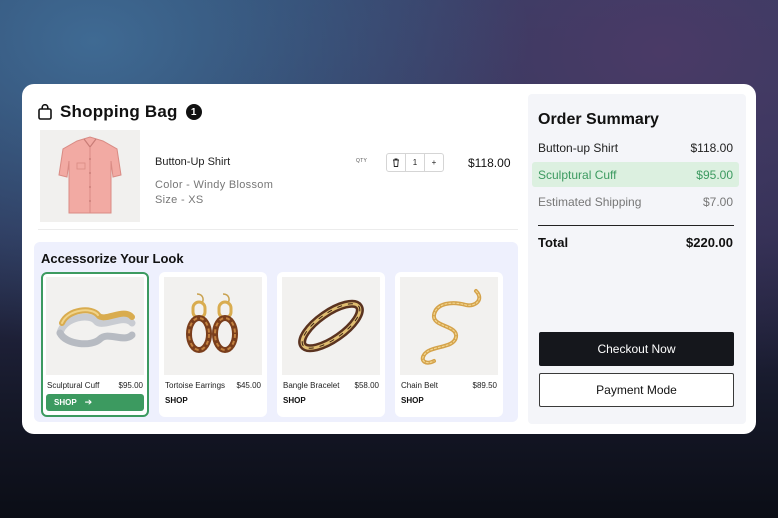  What do you see at coordinates (577, 174) in the screenshot?
I see `summary-row-label: Sculptural Cuff` at bounding box center [577, 174].